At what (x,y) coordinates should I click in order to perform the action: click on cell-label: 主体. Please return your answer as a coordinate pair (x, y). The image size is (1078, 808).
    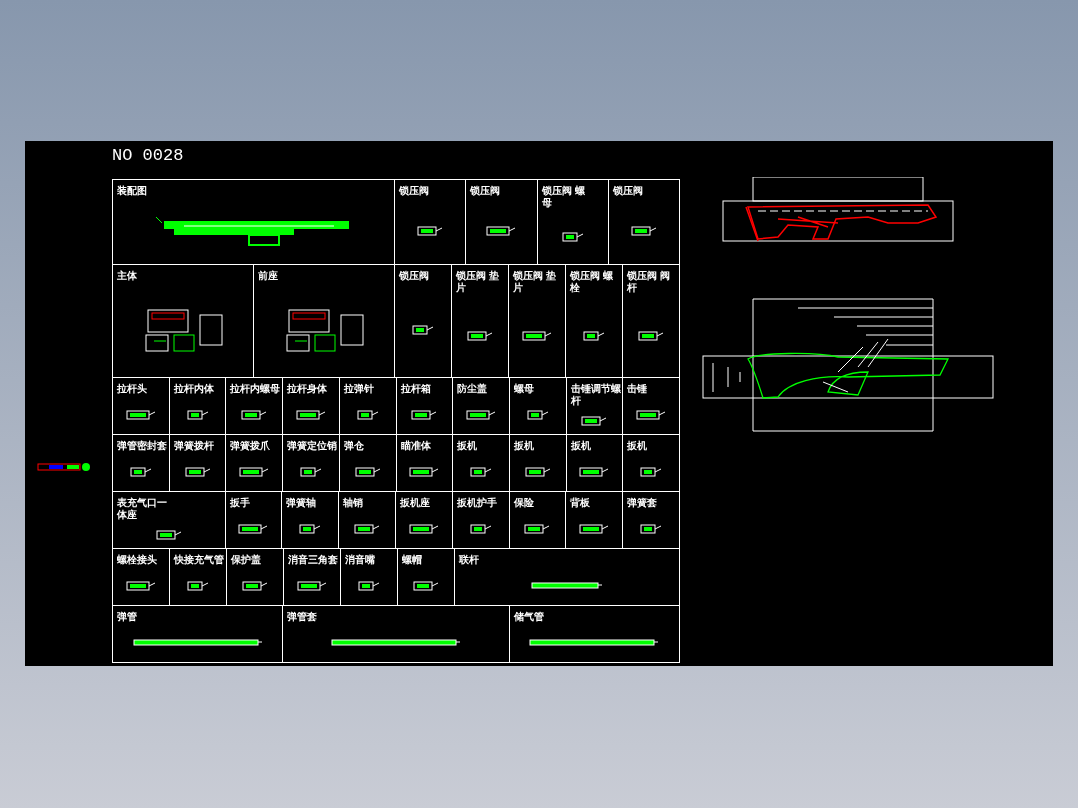
    Looking at the image, I should click on (127, 276).